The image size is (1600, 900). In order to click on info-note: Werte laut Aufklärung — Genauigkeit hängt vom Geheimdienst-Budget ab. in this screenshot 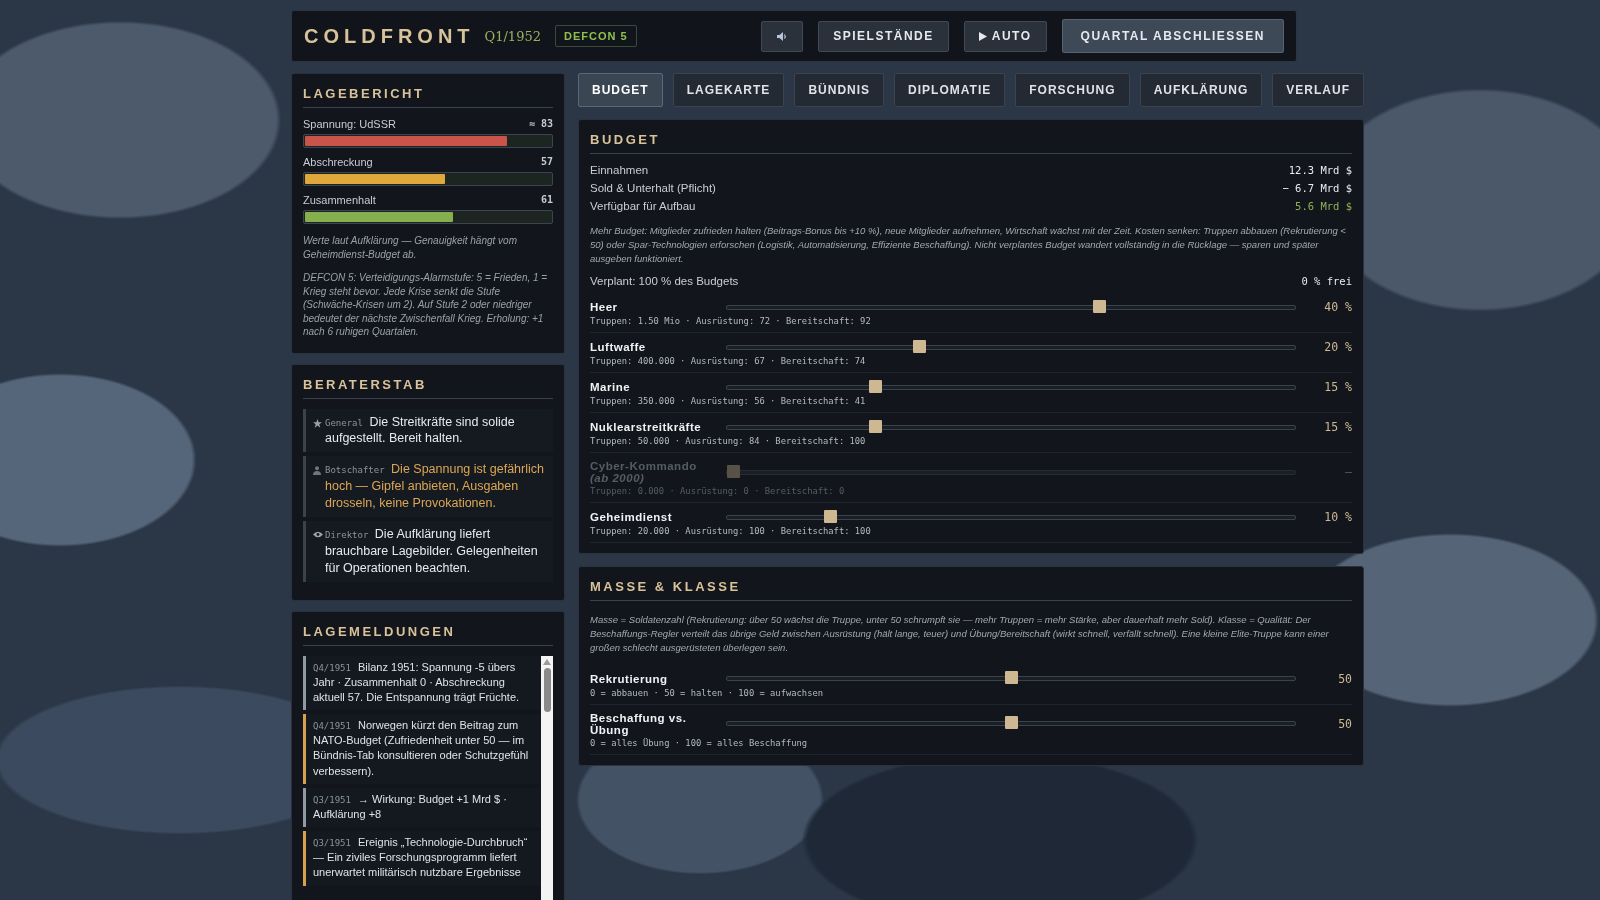, I will do `click(410, 247)`.